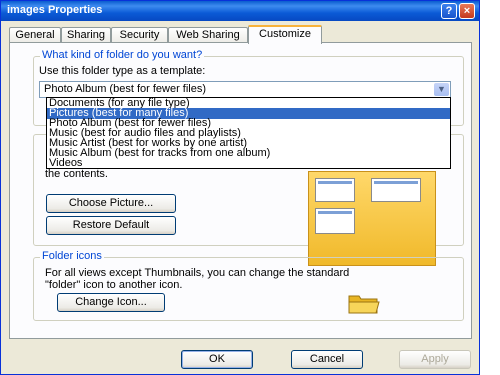  What do you see at coordinates (72, 256) in the screenshot?
I see `folder-icons-group-title: Folder icons` at bounding box center [72, 256].